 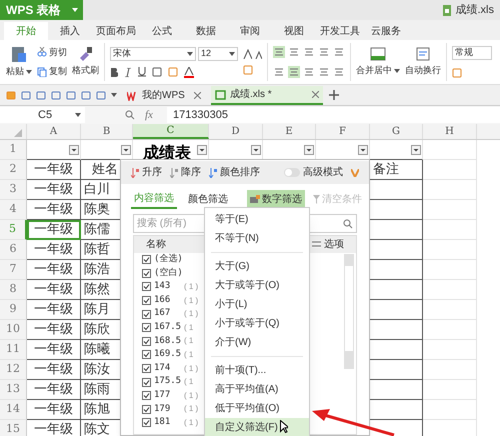 I want to click on column-header: E, so click(x=289, y=131).